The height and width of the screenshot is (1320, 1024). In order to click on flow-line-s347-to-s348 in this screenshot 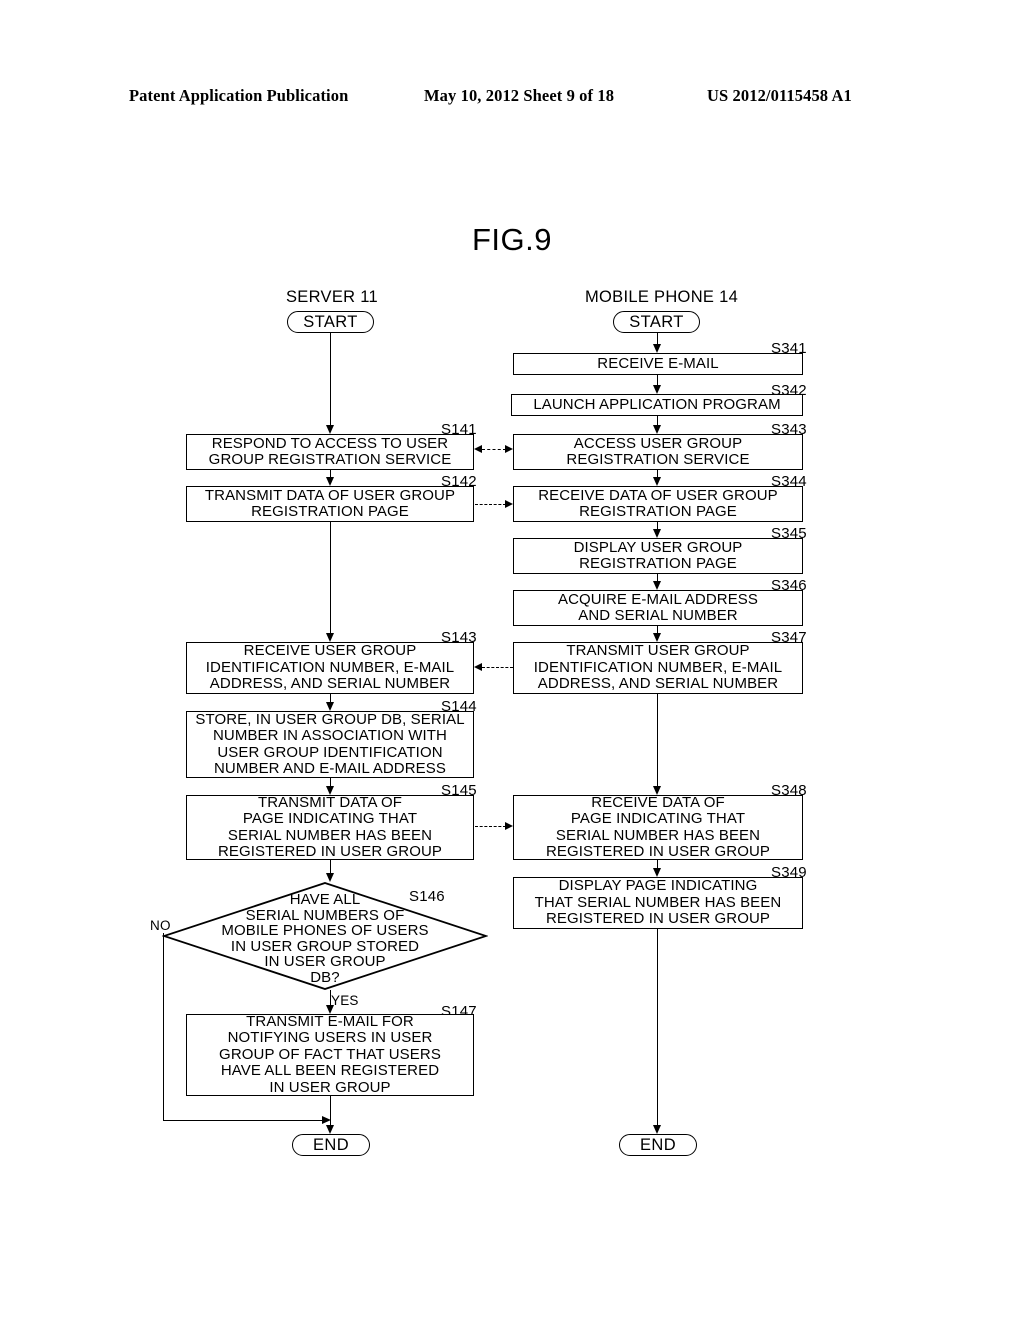, I will do `click(657, 740)`.